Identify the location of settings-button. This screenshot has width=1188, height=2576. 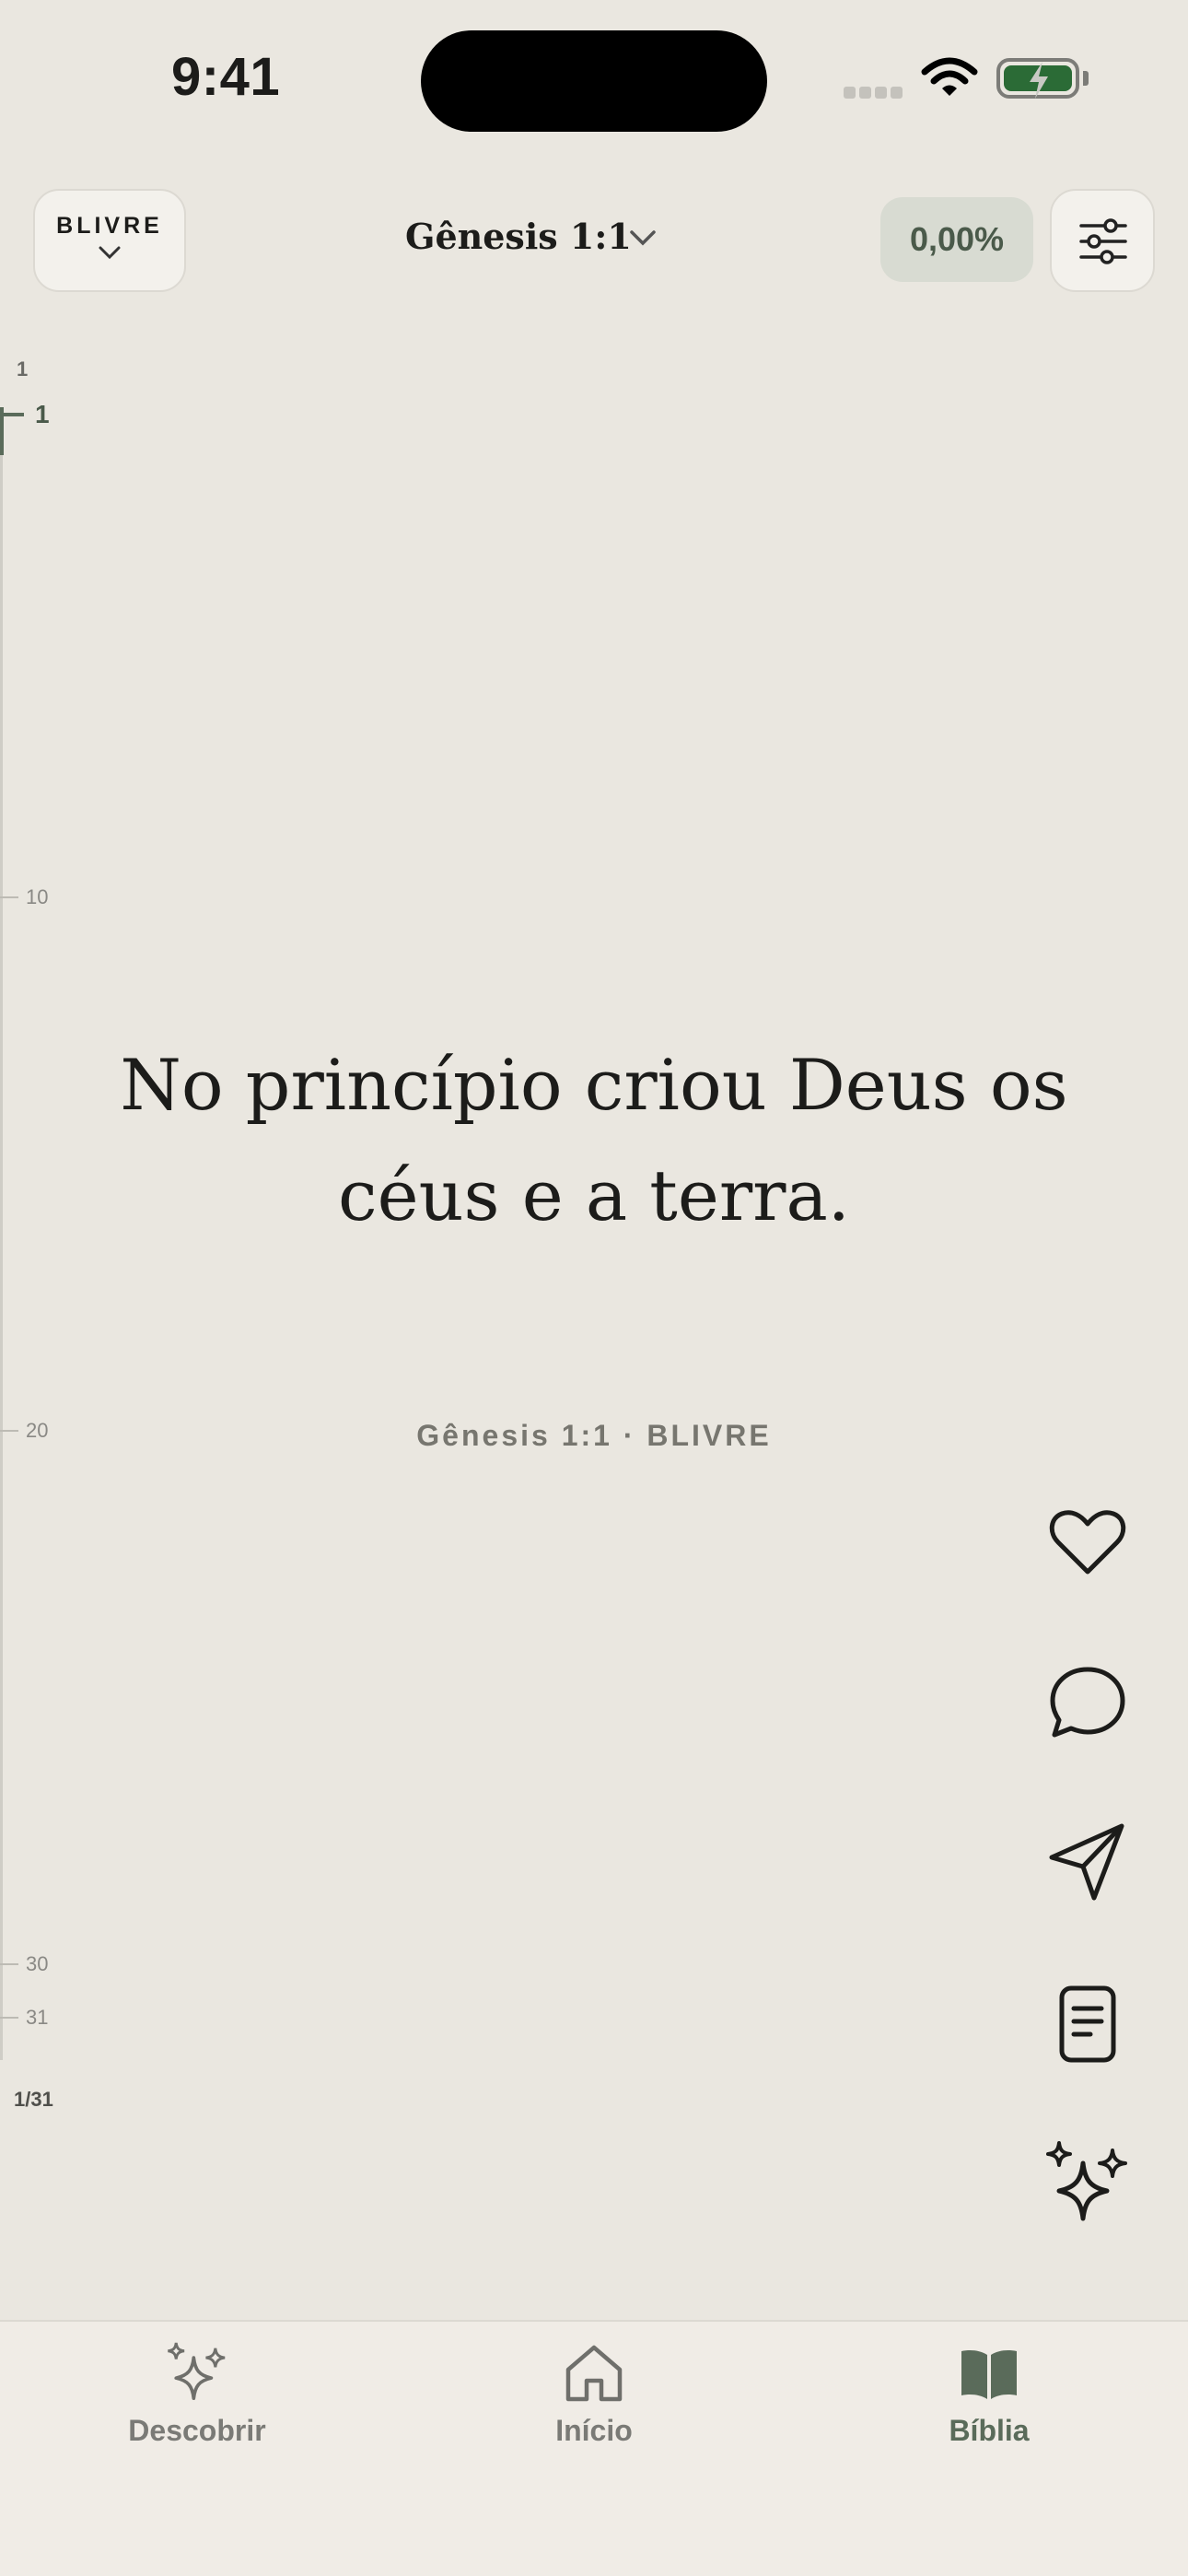
(1102, 240).